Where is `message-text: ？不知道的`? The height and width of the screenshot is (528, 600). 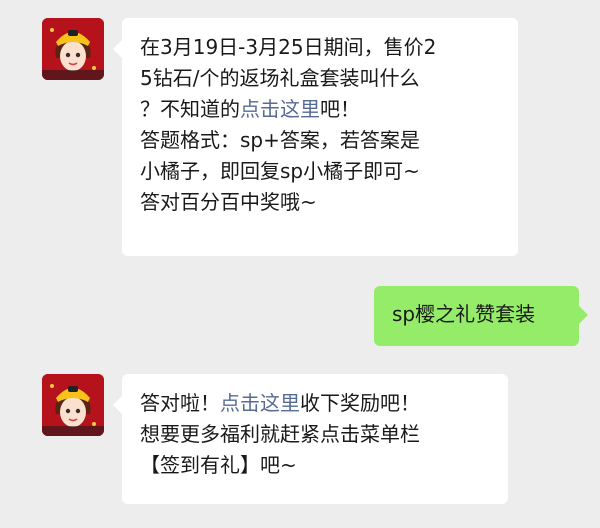 message-text: ？不知道的 is located at coordinates (190, 109).